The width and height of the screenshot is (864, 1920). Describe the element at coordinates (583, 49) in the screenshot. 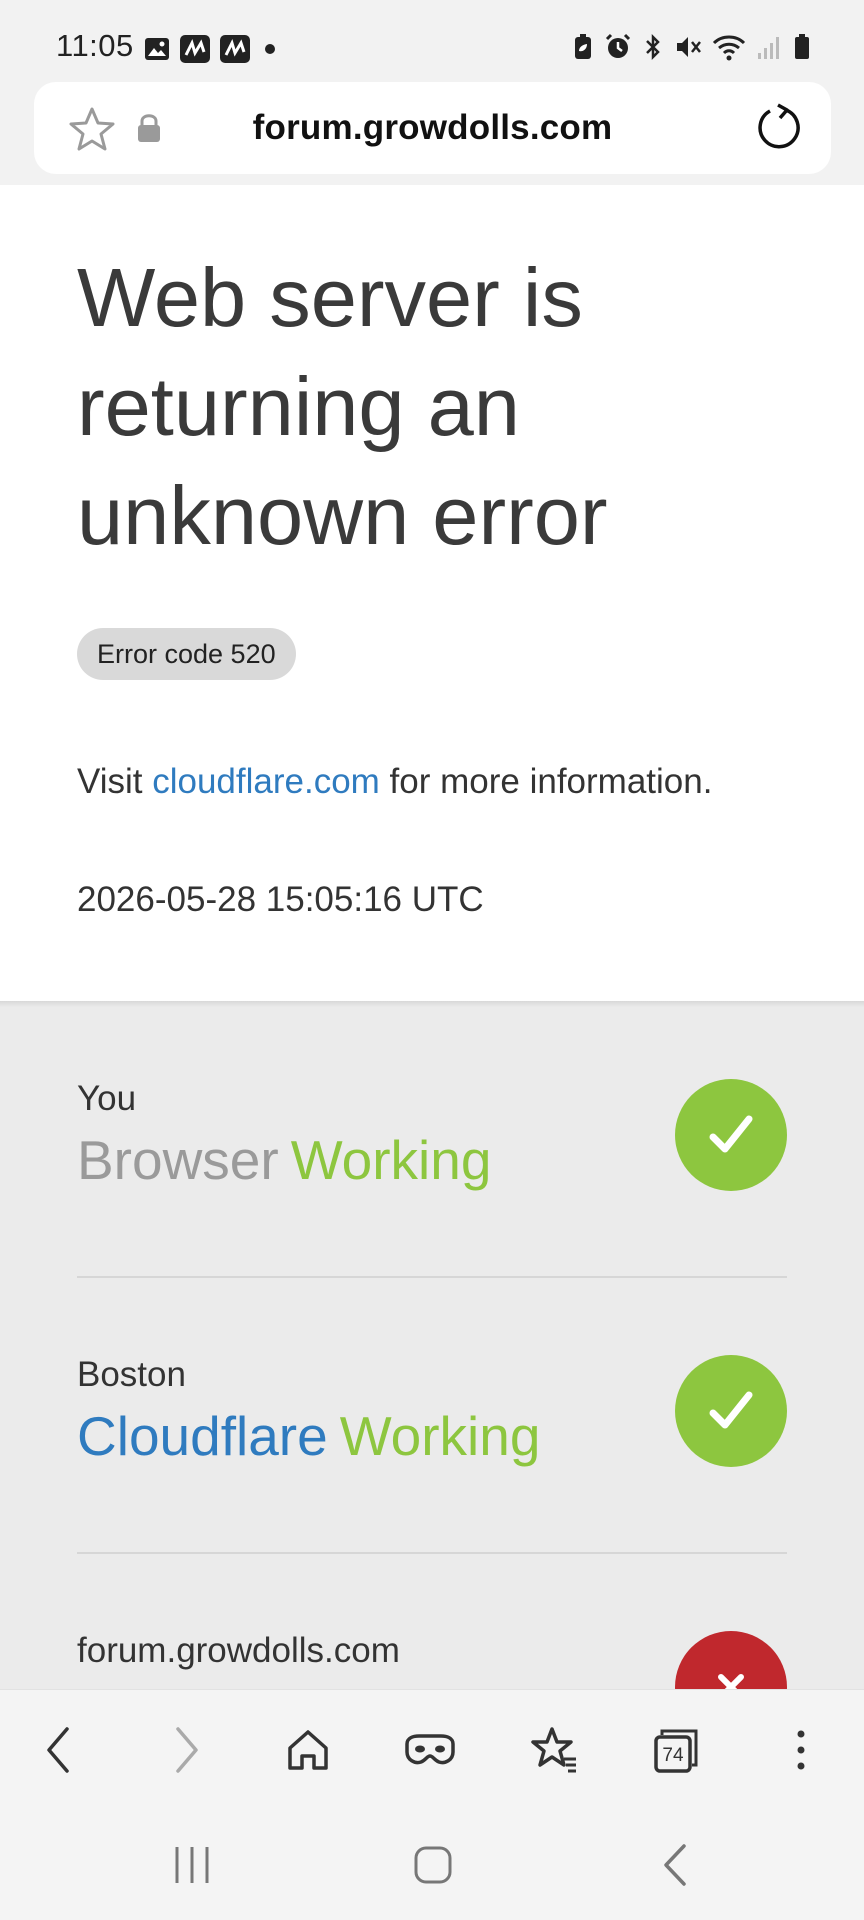

I see `battery-saver-icon` at that location.